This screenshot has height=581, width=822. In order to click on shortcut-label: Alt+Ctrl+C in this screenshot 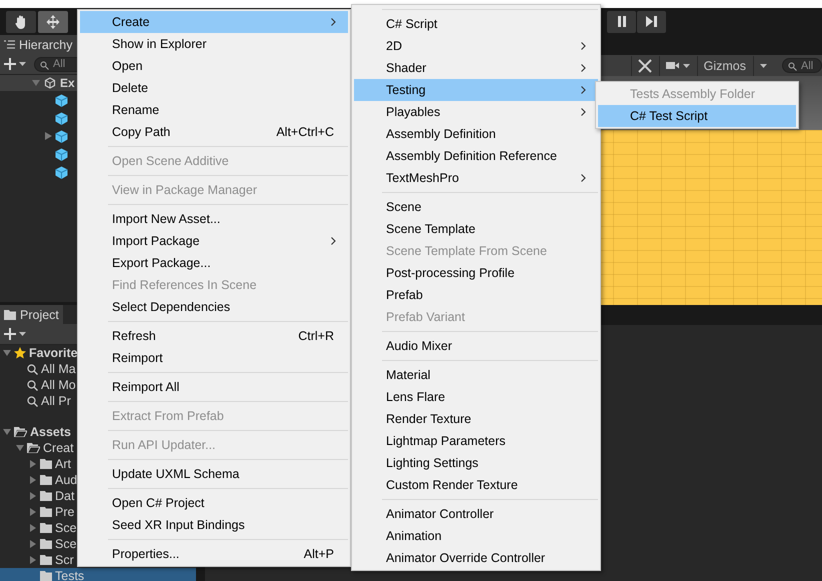, I will do `click(305, 132)`.